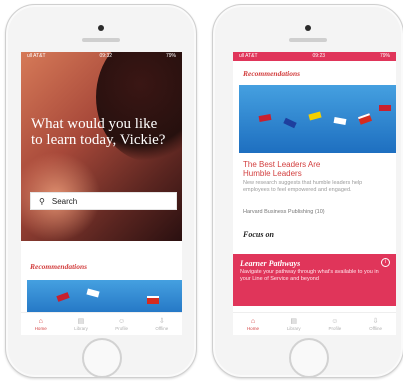  What do you see at coordinates (64, 201) in the screenshot?
I see `search-label: Search` at bounding box center [64, 201].